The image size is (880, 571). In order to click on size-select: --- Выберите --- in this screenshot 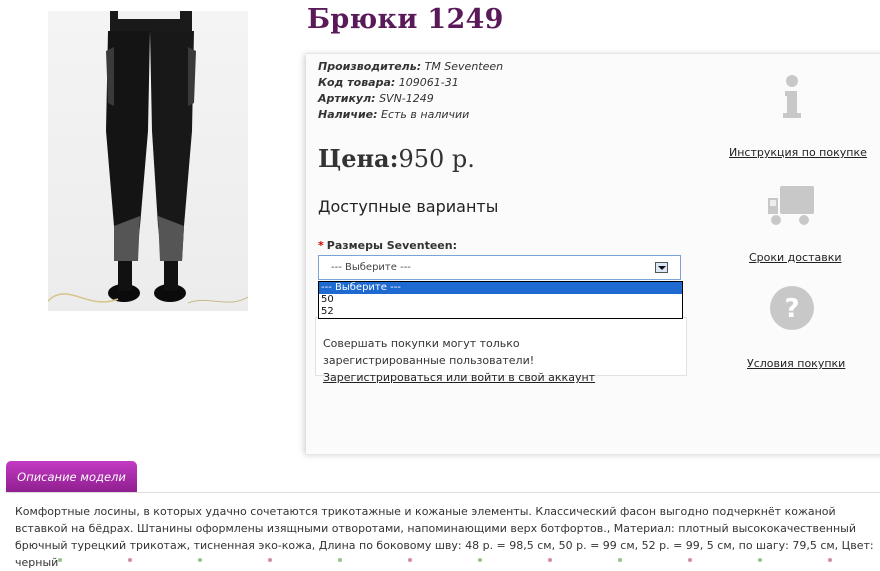, I will do `click(499, 267)`.